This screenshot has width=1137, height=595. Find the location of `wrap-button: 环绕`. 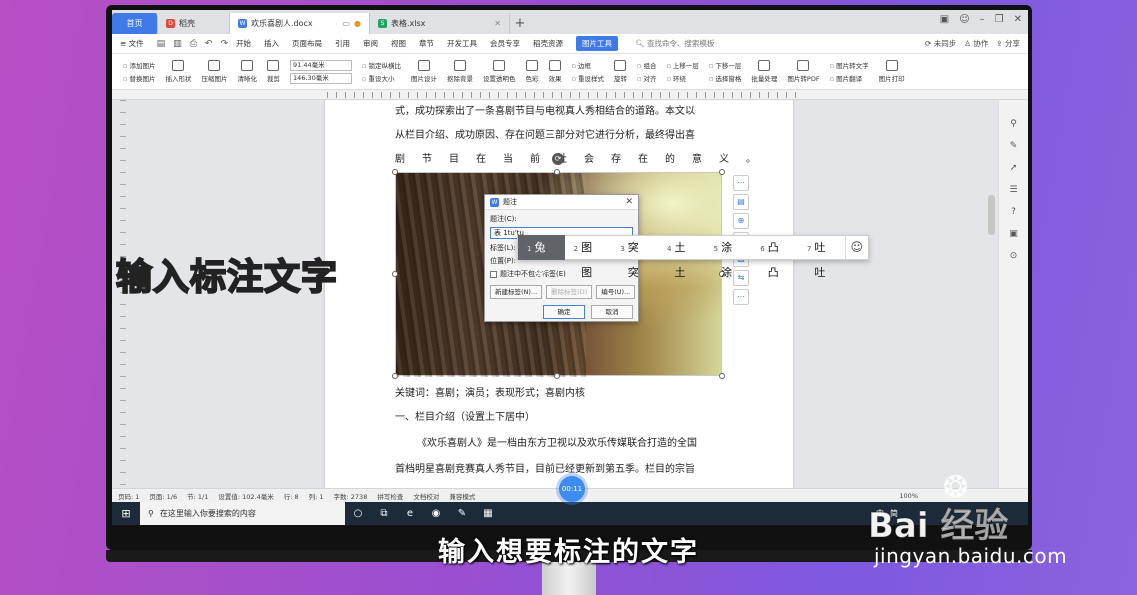

wrap-button: 环绕 is located at coordinates (682, 78).